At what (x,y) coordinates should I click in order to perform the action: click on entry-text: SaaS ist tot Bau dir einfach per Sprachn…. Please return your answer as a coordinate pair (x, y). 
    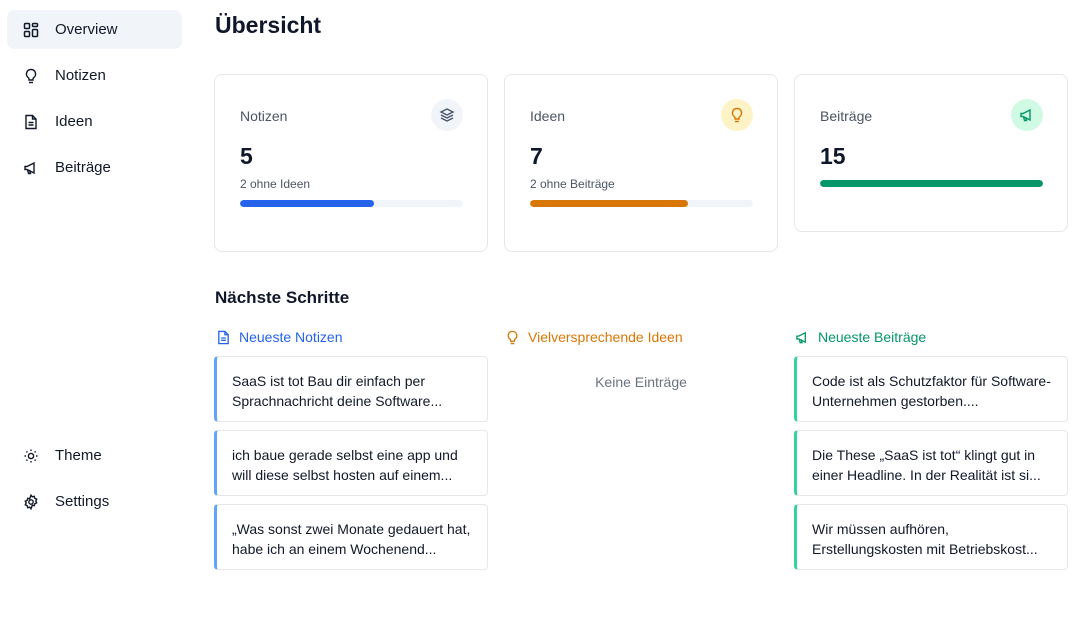
    Looking at the image, I should click on (337, 391).